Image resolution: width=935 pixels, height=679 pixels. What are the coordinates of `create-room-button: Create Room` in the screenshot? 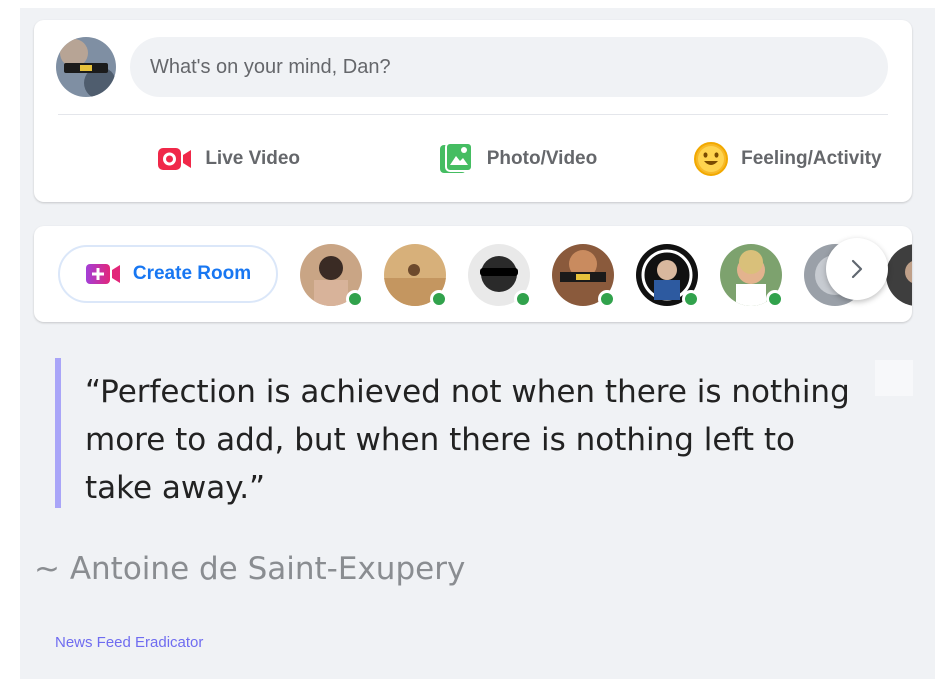 It's located at (168, 274).